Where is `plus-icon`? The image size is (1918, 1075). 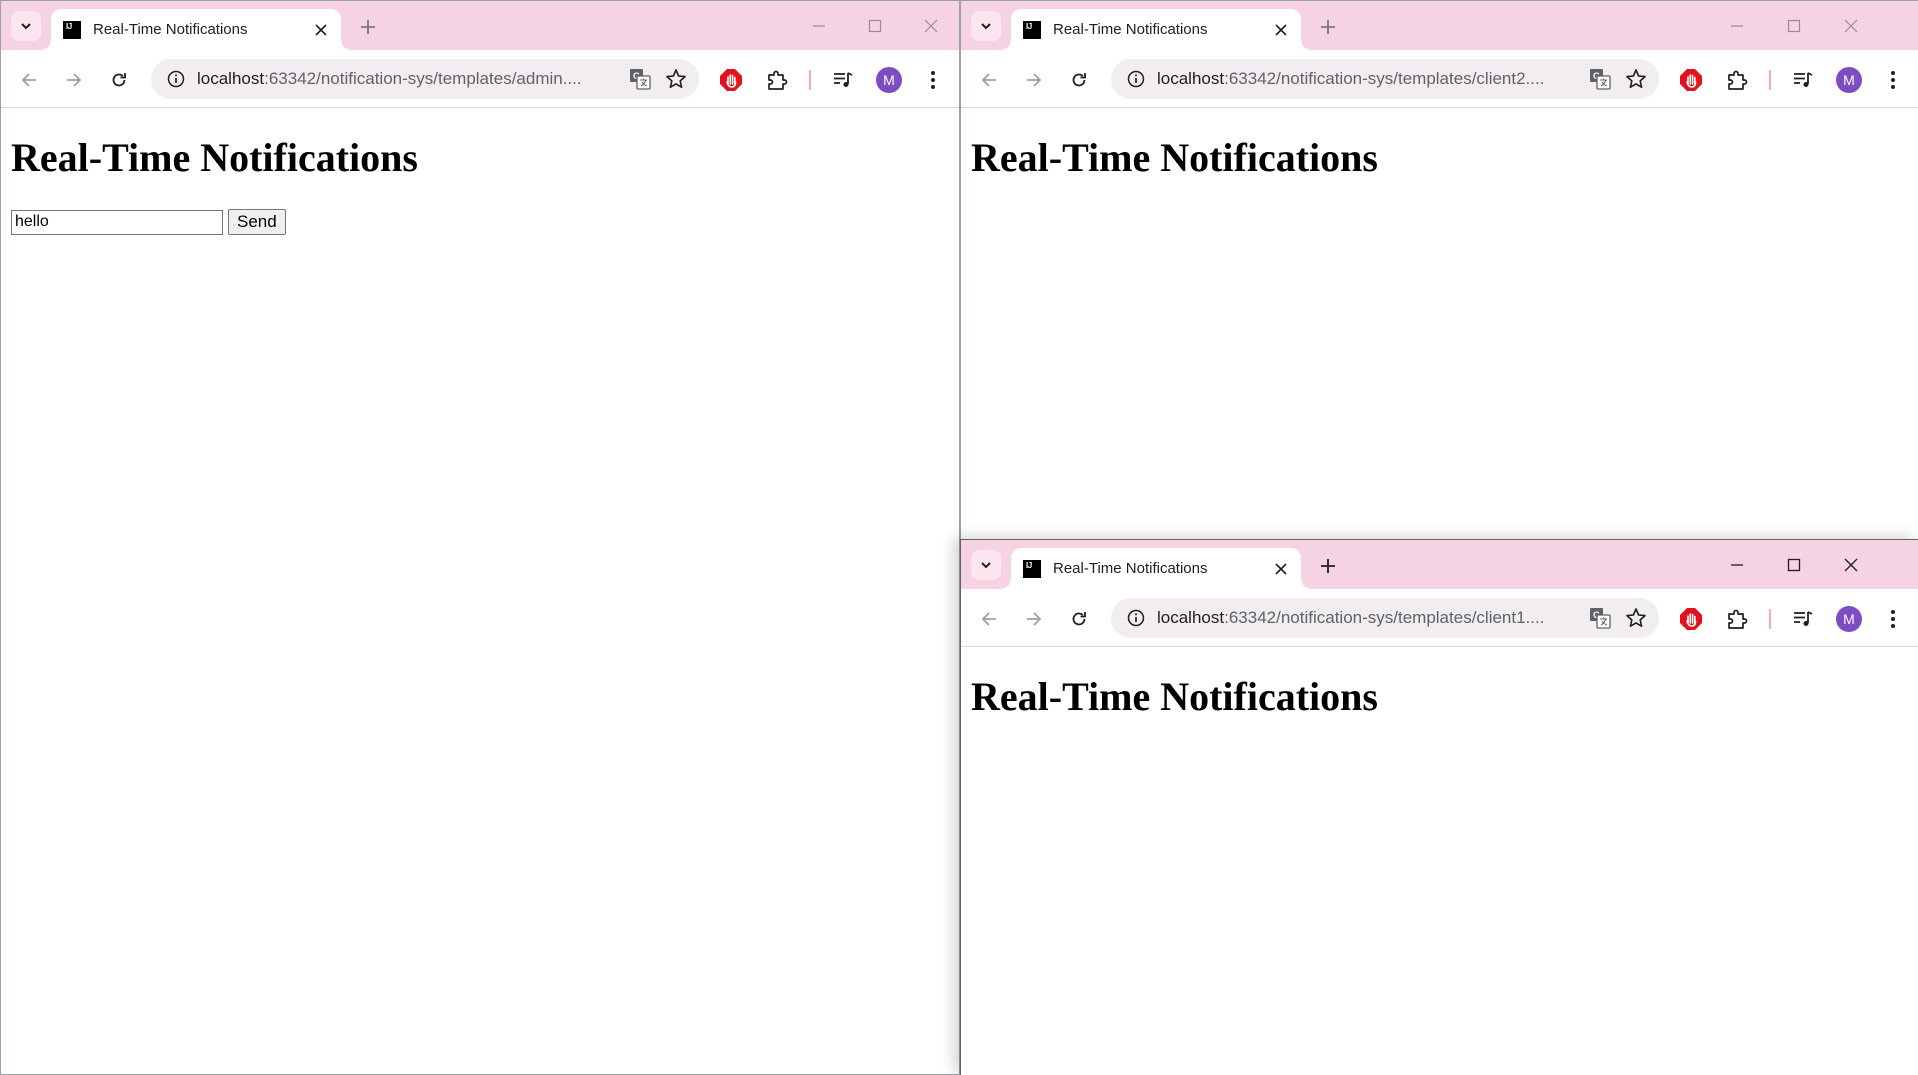 plus-icon is located at coordinates (368, 27).